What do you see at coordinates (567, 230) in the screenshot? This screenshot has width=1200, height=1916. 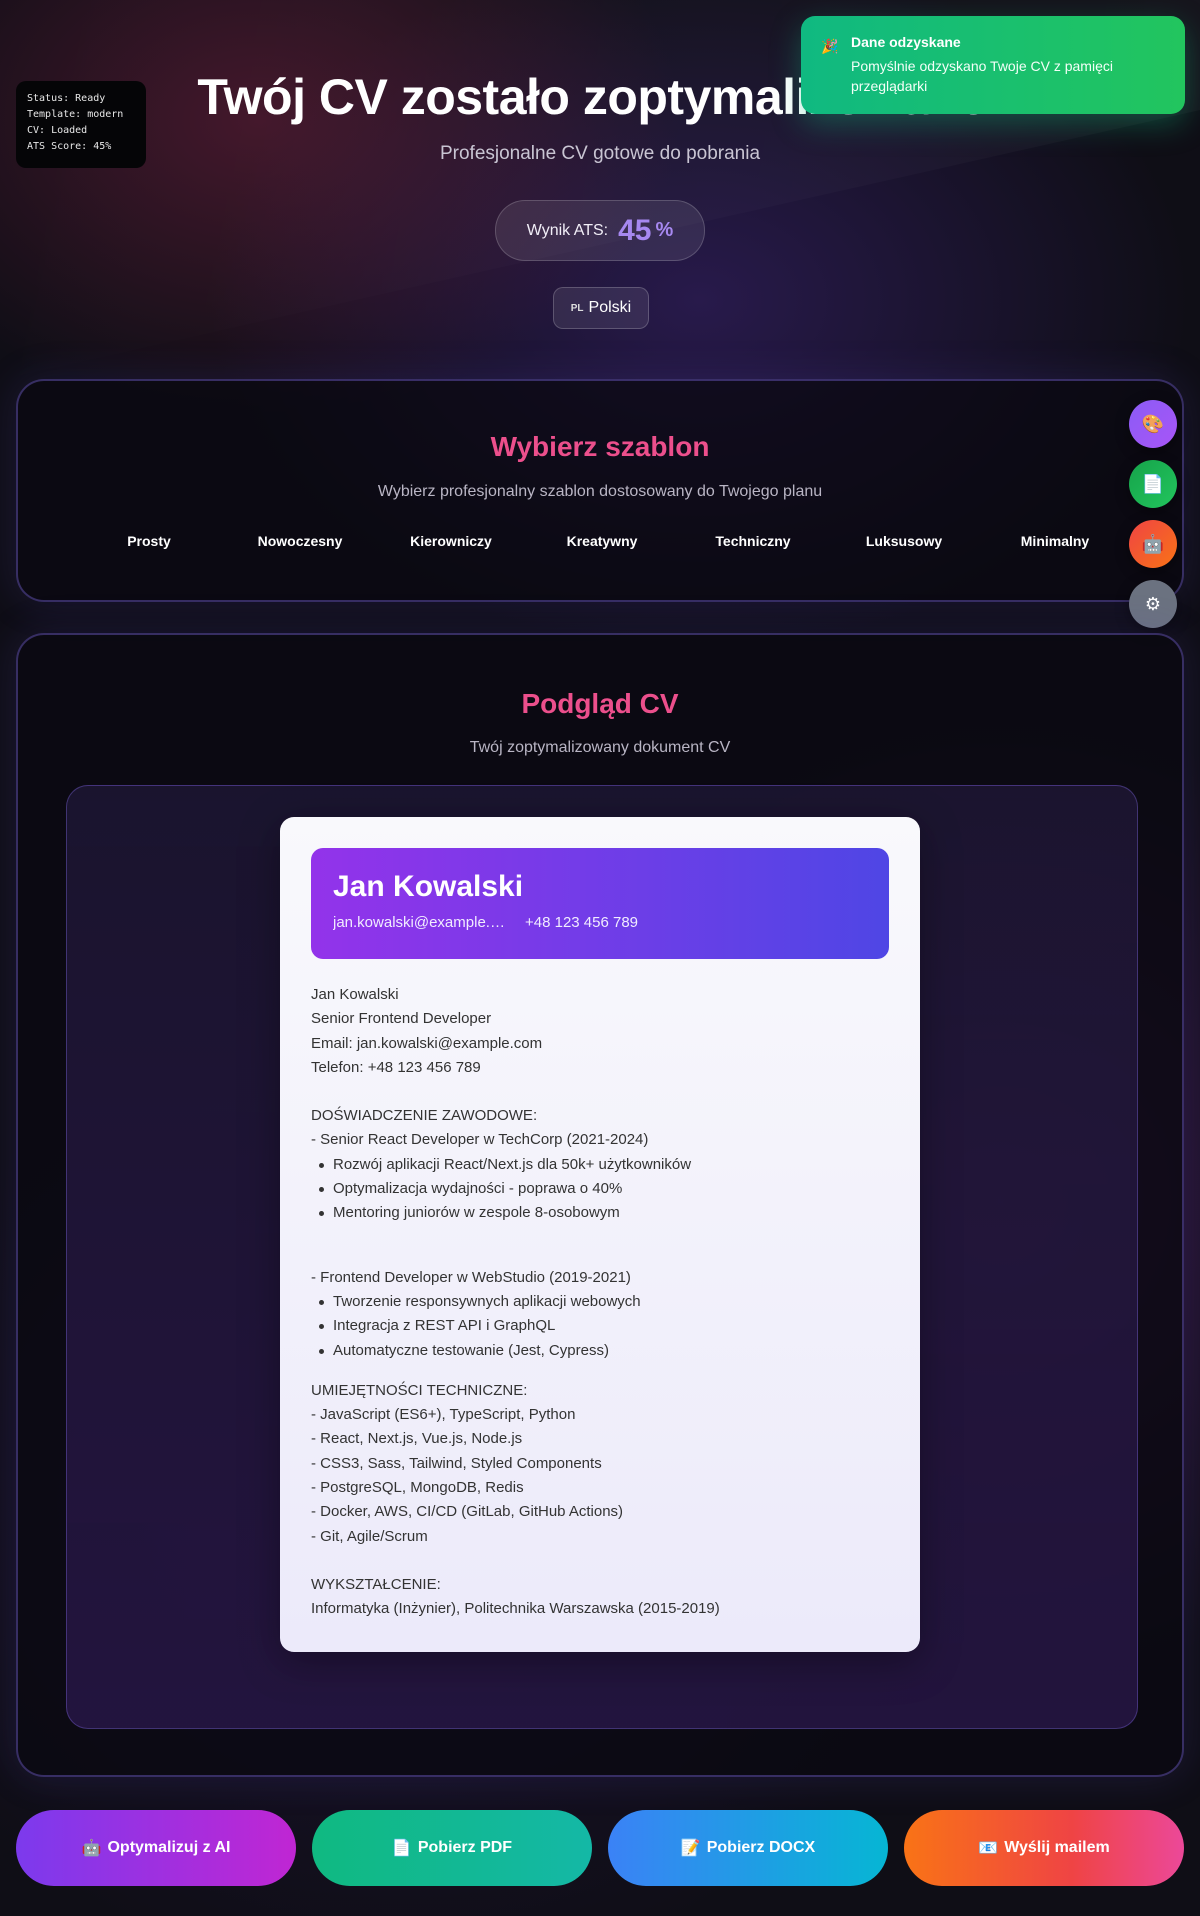 I see `ats-label: Wynik ATS:` at bounding box center [567, 230].